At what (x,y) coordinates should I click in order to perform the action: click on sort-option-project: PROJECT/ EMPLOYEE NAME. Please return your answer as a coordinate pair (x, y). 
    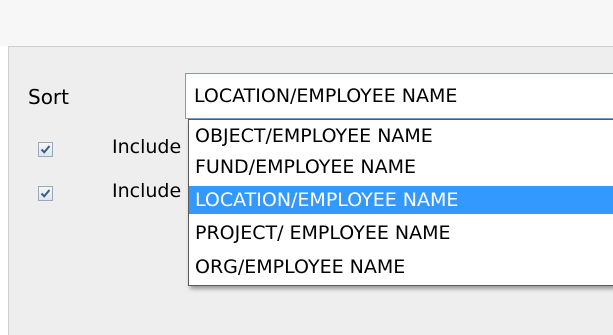
    Looking at the image, I should click on (401, 233).